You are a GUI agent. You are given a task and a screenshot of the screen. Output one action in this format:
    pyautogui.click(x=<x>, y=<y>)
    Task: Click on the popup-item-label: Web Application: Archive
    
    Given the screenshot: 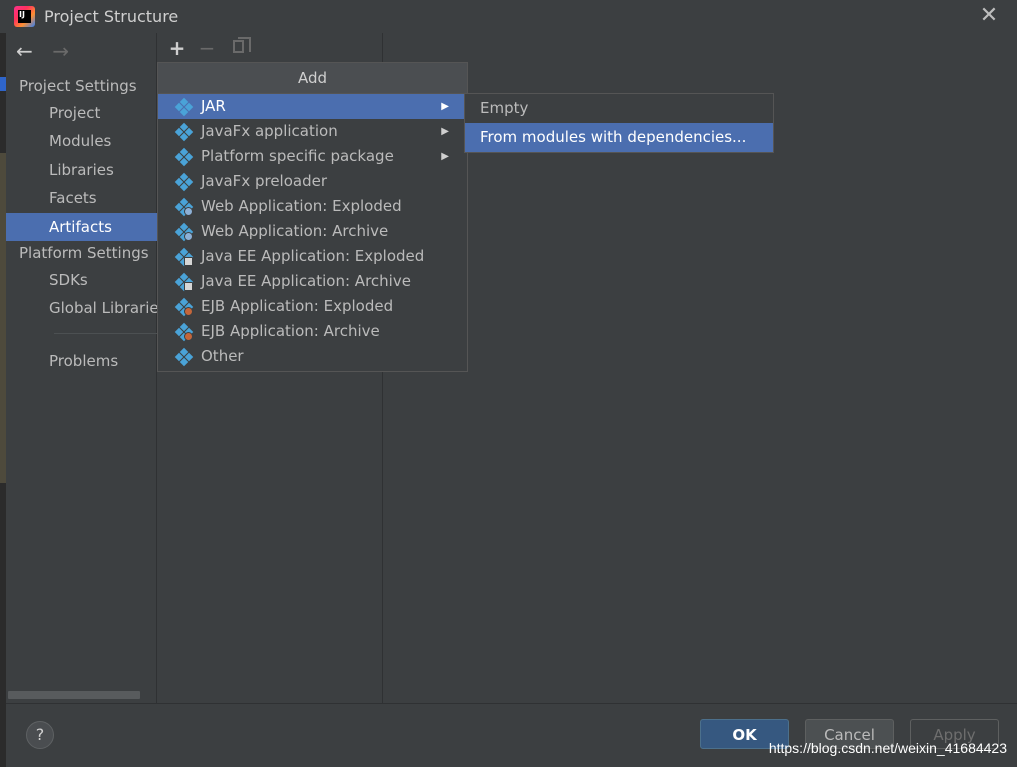 What is the action you would take?
    pyautogui.click(x=295, y=231)
    